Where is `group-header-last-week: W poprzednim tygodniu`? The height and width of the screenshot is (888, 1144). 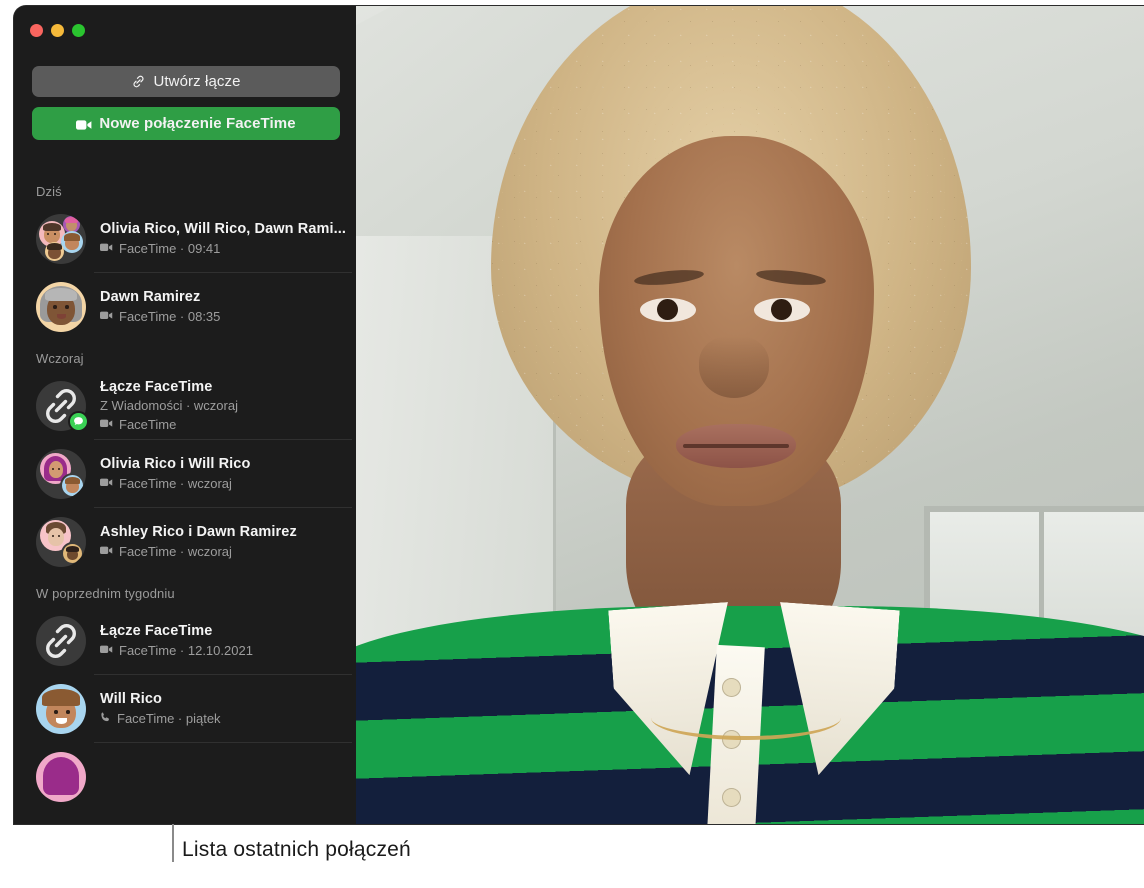
group-header-last-week: W poprzednim tygodniu is located at coordinates (105, 593).